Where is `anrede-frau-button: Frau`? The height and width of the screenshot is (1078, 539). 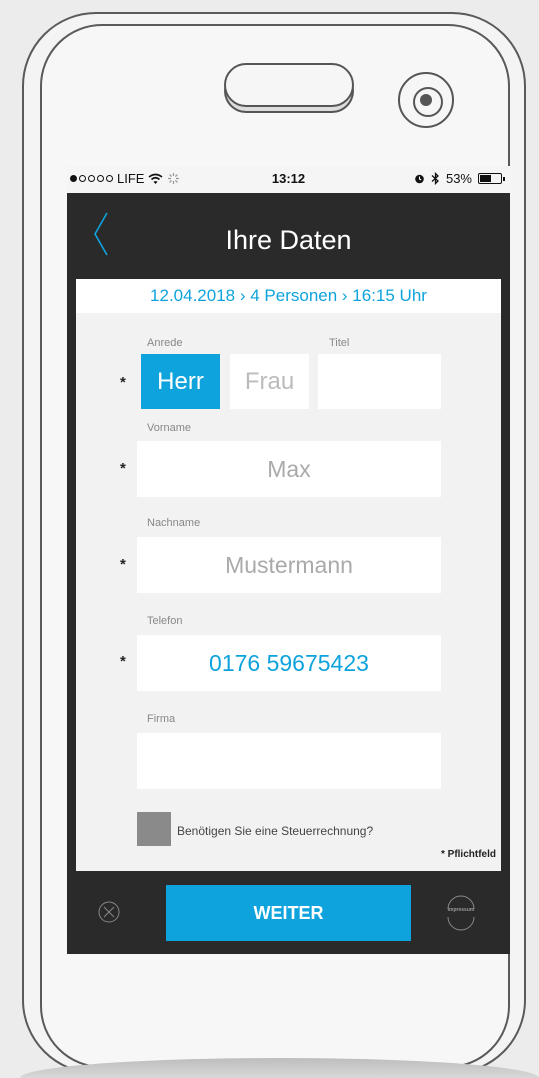
anrede-frau-button: Frau is located at coordinates (269, 381).